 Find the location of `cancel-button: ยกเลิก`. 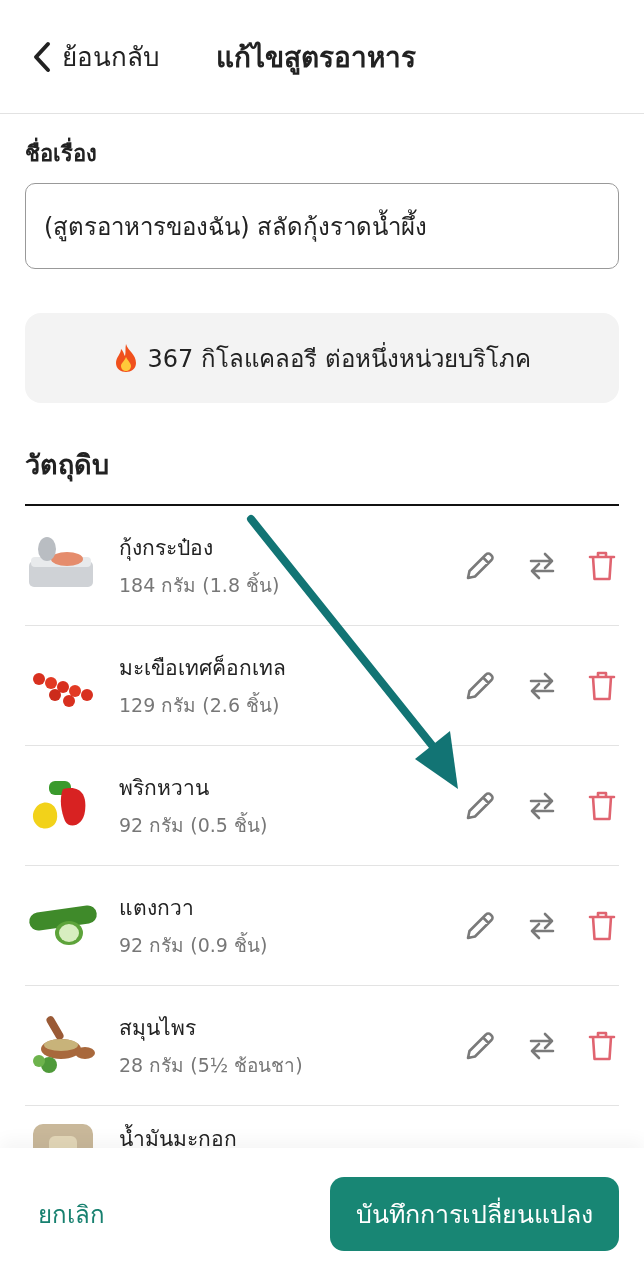

cancel-button: ยกเลิก is located at coordinates (71, 1214).